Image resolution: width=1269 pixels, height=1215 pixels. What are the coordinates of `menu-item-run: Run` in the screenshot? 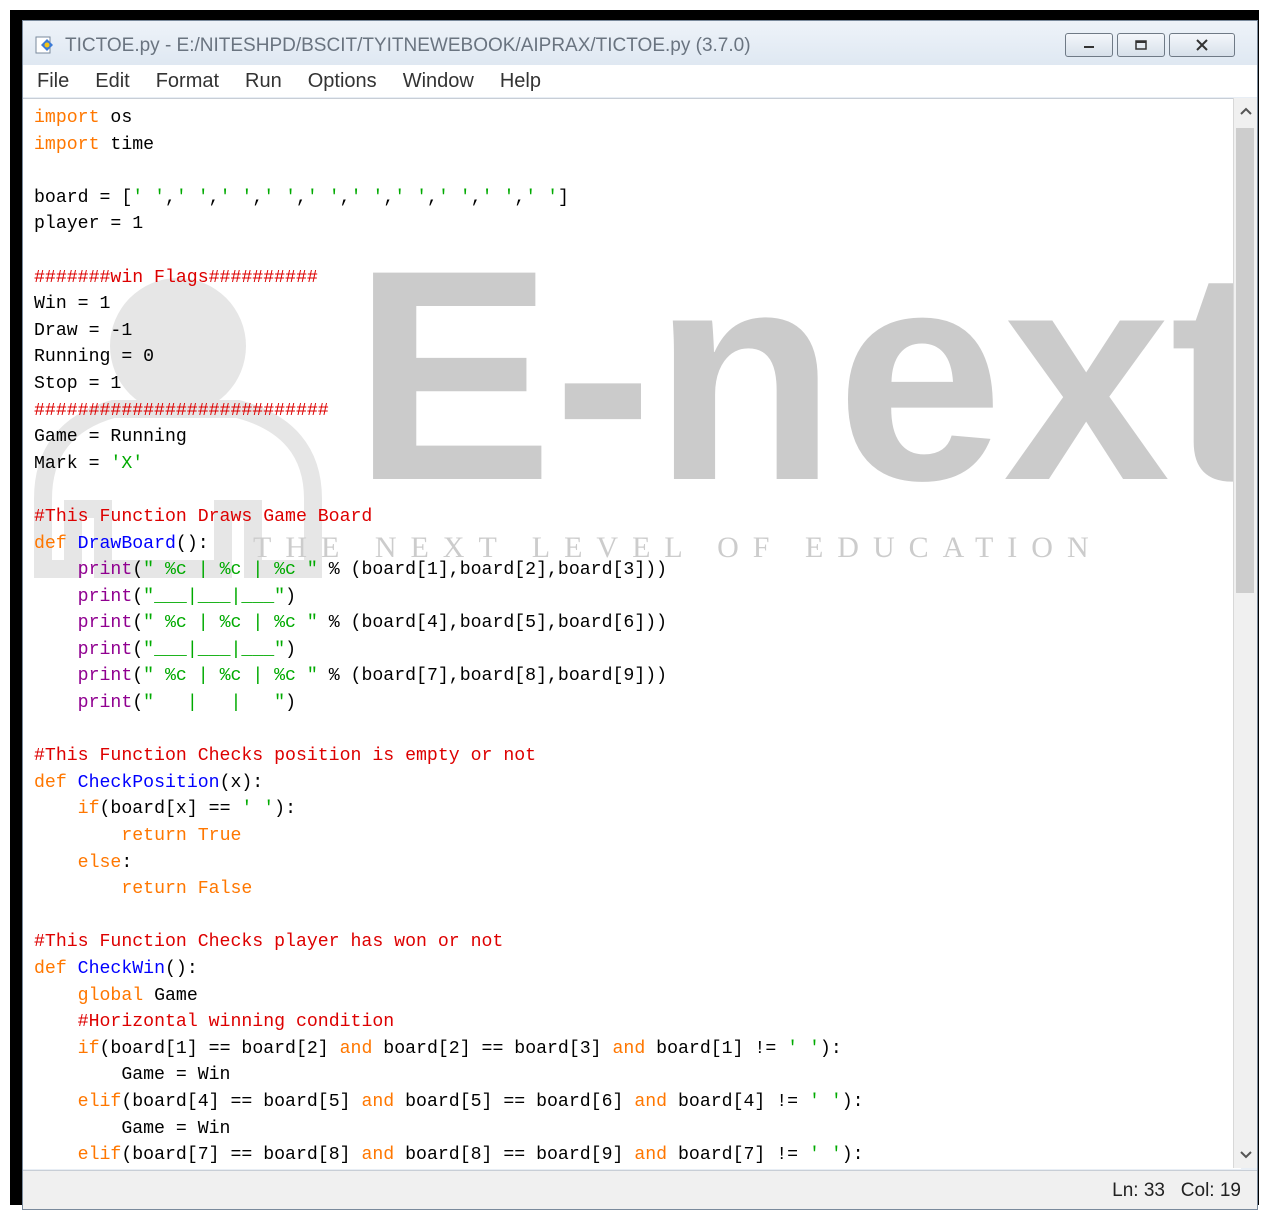 It's located at (263, 81).